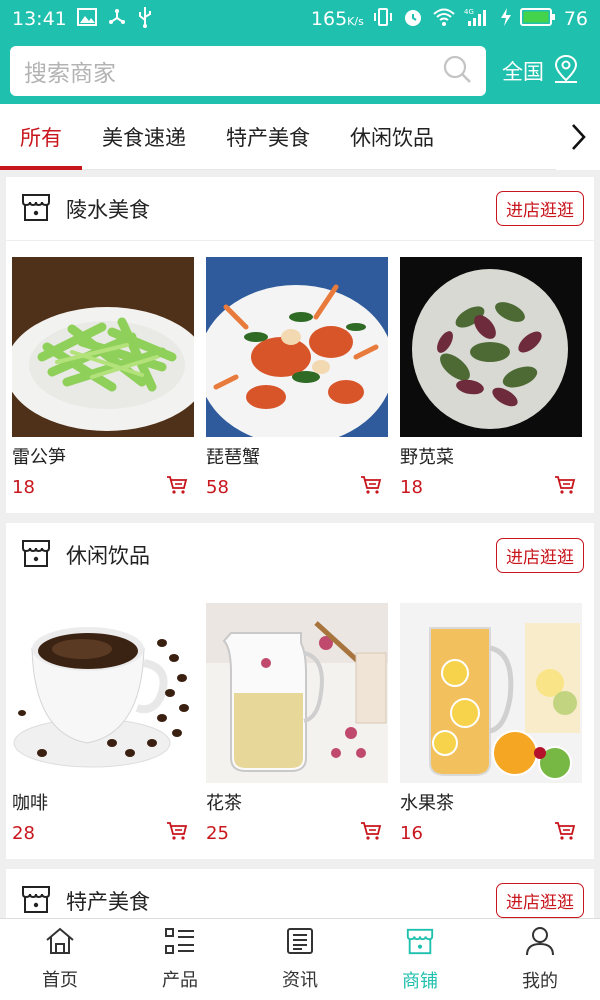 This screenshot has height=1000, width=600. I want to click on nav-news: 资讯, so click(300, 959).